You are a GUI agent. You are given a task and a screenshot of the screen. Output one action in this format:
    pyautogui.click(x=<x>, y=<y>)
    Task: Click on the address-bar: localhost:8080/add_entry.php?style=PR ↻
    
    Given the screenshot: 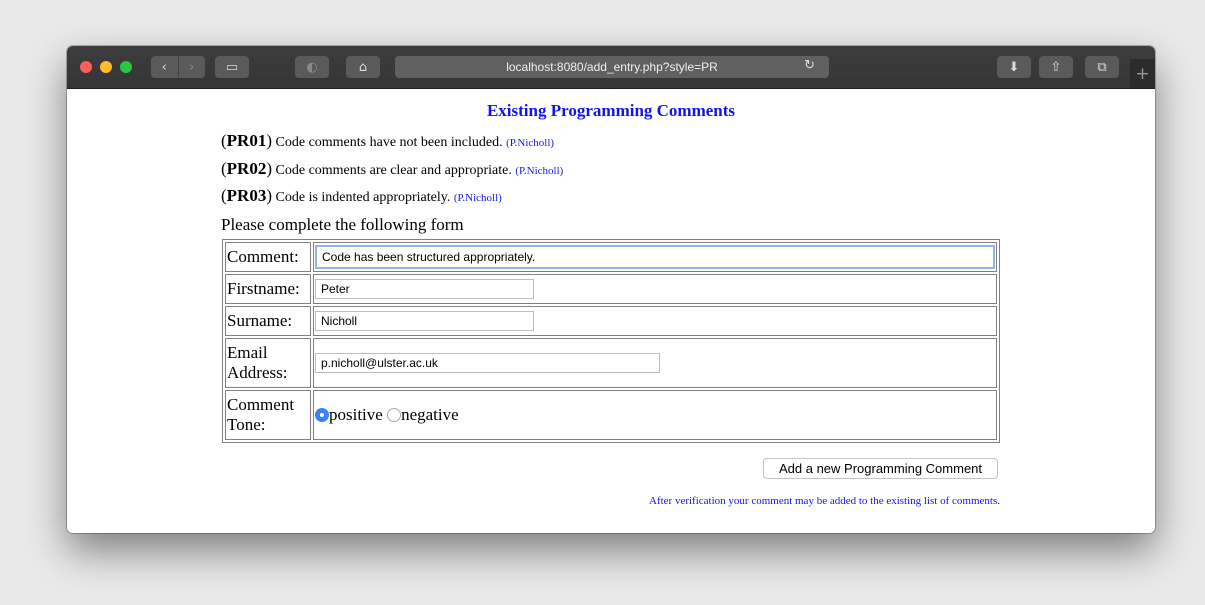 What is the action you would take?
    pyautogui.click(x=612, y=67)
    